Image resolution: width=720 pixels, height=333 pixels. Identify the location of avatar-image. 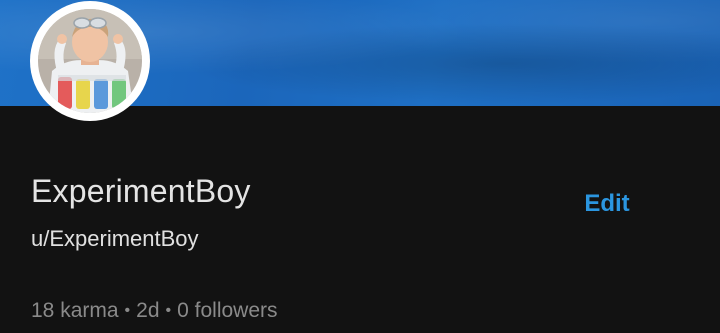
(90, 61).